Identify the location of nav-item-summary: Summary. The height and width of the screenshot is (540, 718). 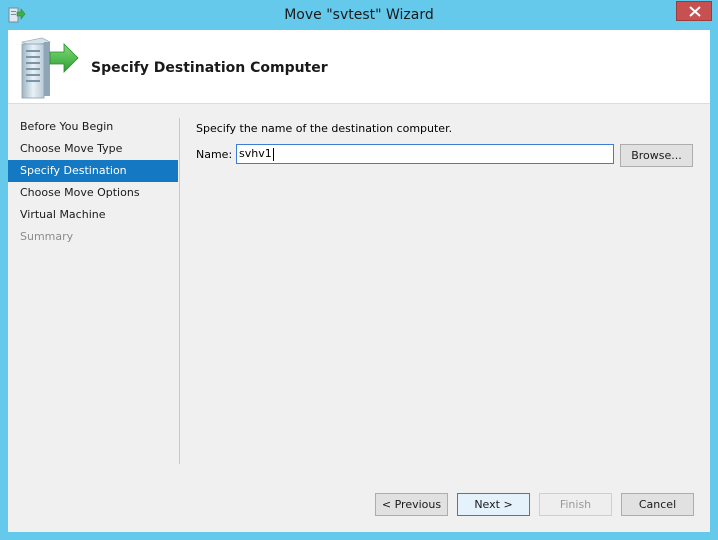
(47, 236).